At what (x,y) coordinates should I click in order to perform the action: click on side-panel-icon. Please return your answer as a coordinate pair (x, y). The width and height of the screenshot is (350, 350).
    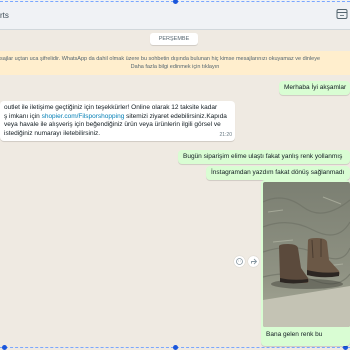
    Looking at the image, I should click on (342, 14).